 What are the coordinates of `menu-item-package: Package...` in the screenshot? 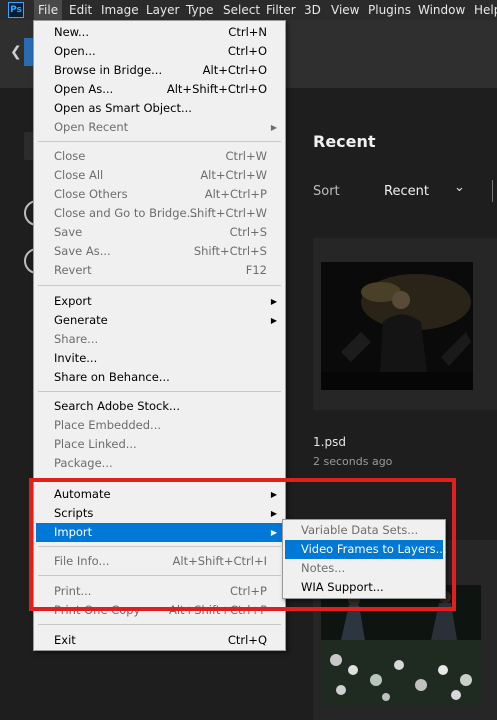 It's located at (159, 463).